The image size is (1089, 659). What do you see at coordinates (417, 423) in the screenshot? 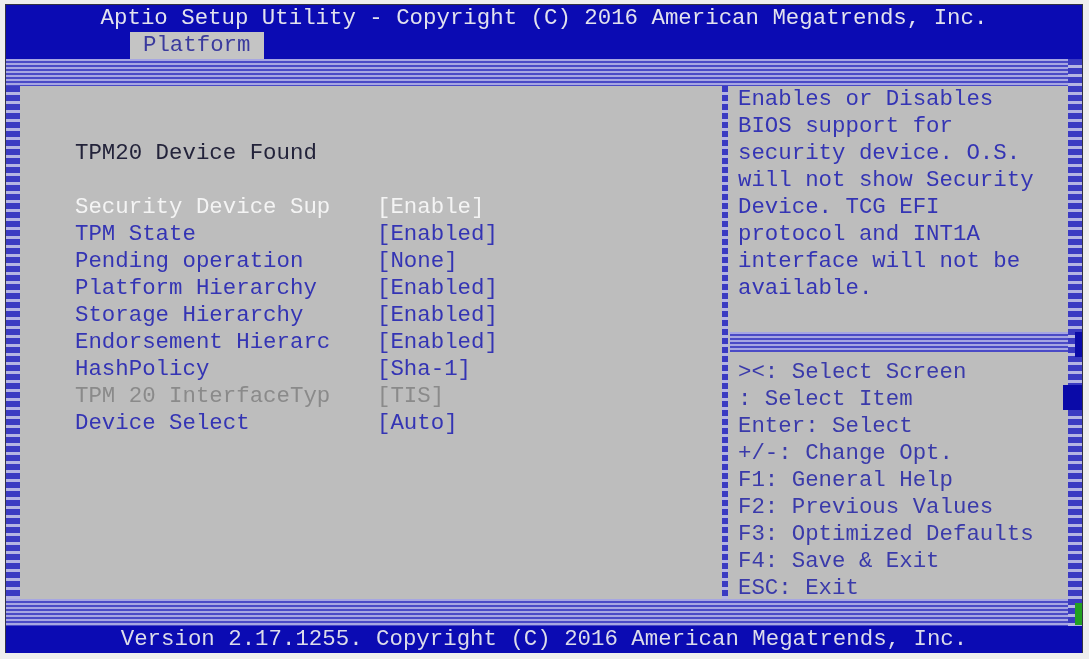
I see `setting-value: [Auto]` at bounding box center [417, 423].